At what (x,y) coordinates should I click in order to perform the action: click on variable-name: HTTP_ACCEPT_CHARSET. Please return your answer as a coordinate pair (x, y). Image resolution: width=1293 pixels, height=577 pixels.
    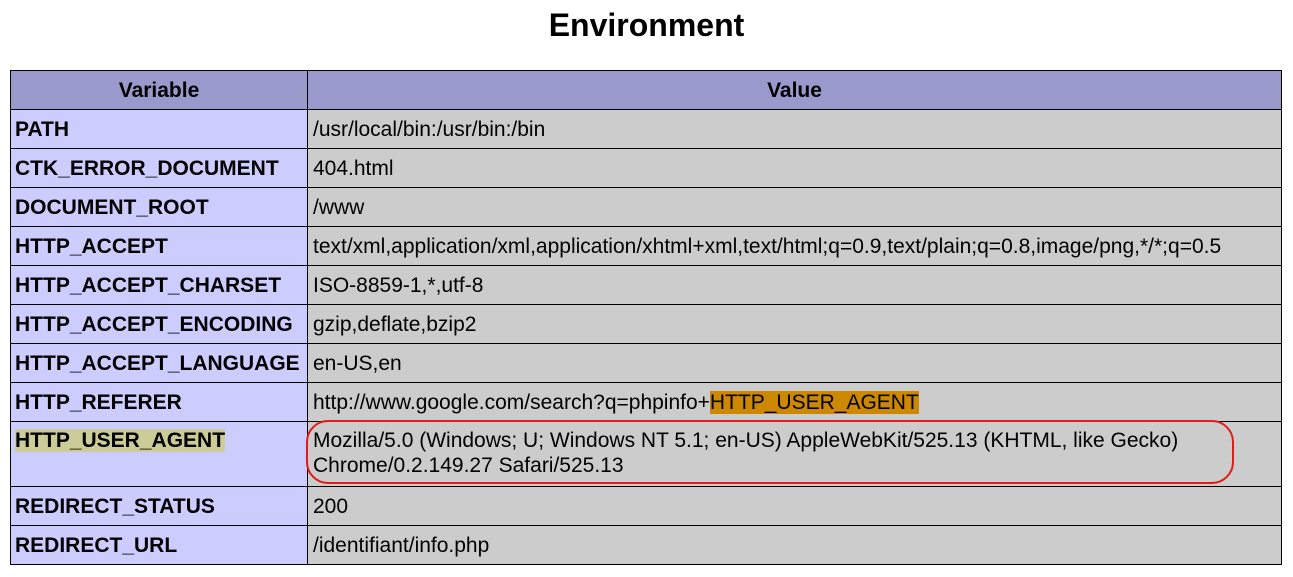
    Looking at the image, I should click on (159, 285).